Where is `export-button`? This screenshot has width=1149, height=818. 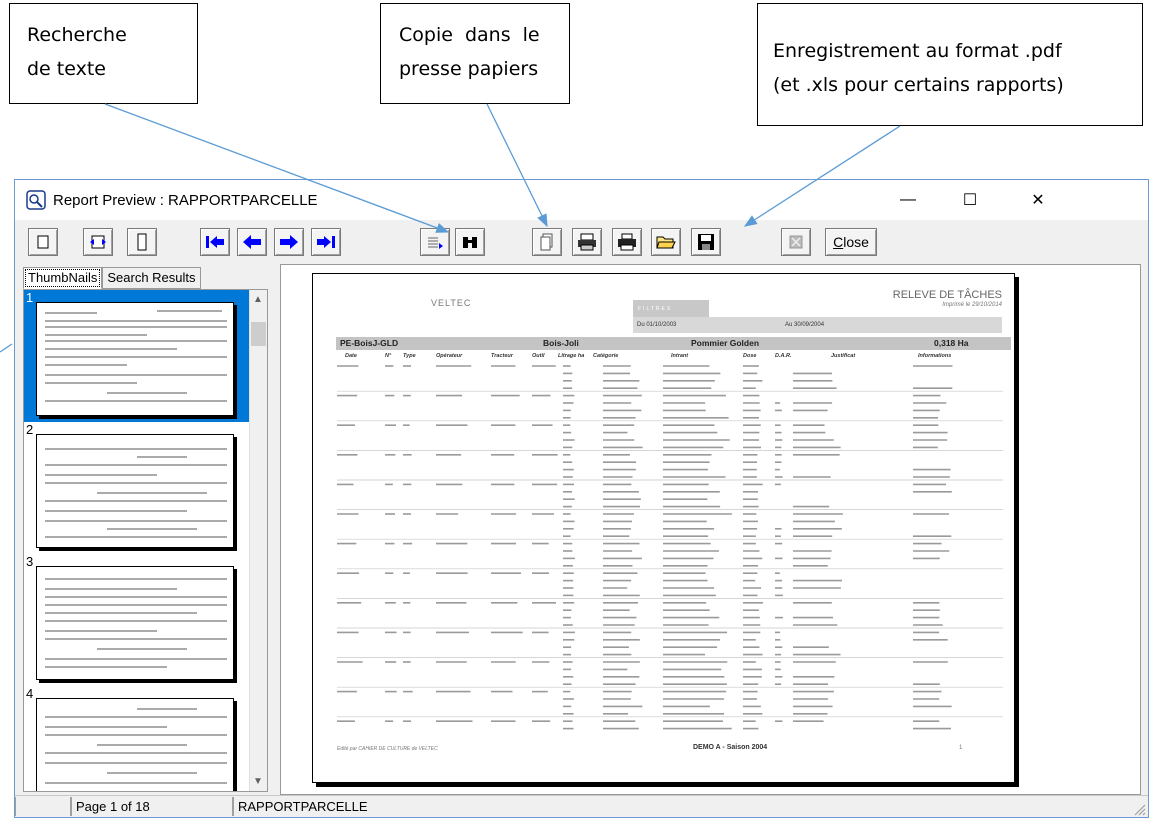 export-button is located at coordinates (796, 242).